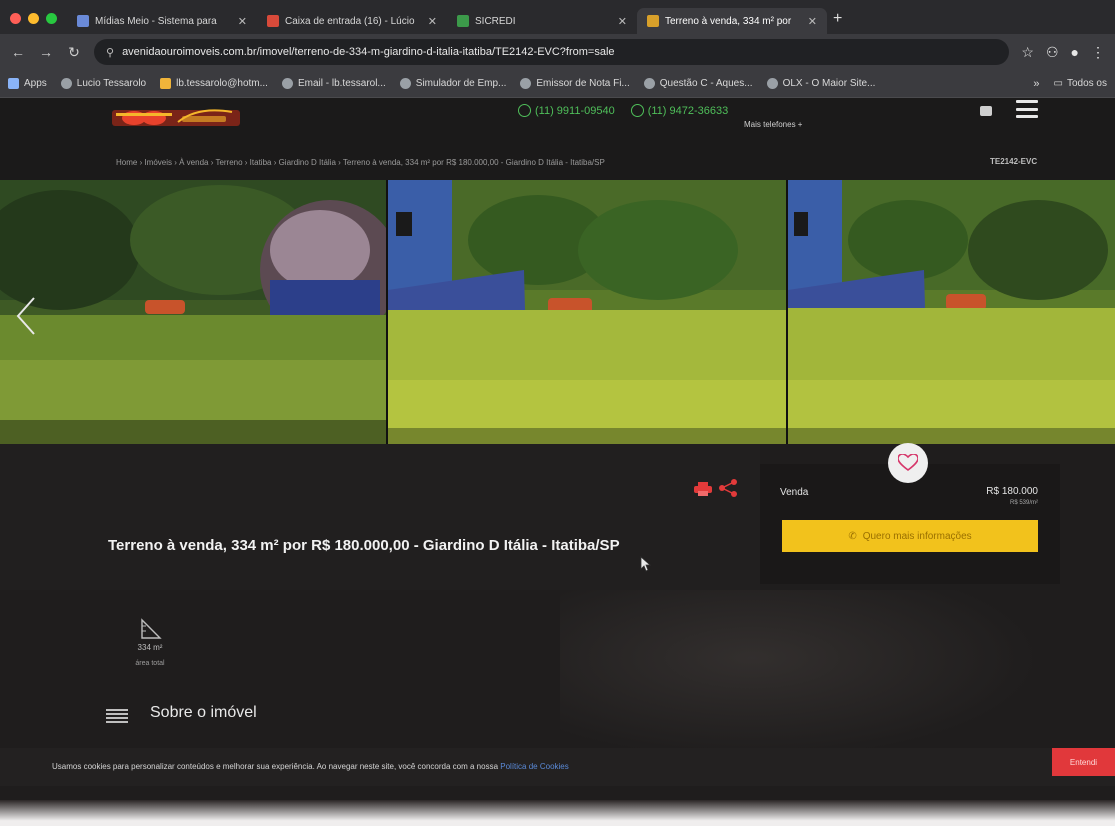 Image resolution: width=1115 pixels, height=826 pixels. I want to click on bookmark-item: Lucio Tessarolo, so click(103, 83).